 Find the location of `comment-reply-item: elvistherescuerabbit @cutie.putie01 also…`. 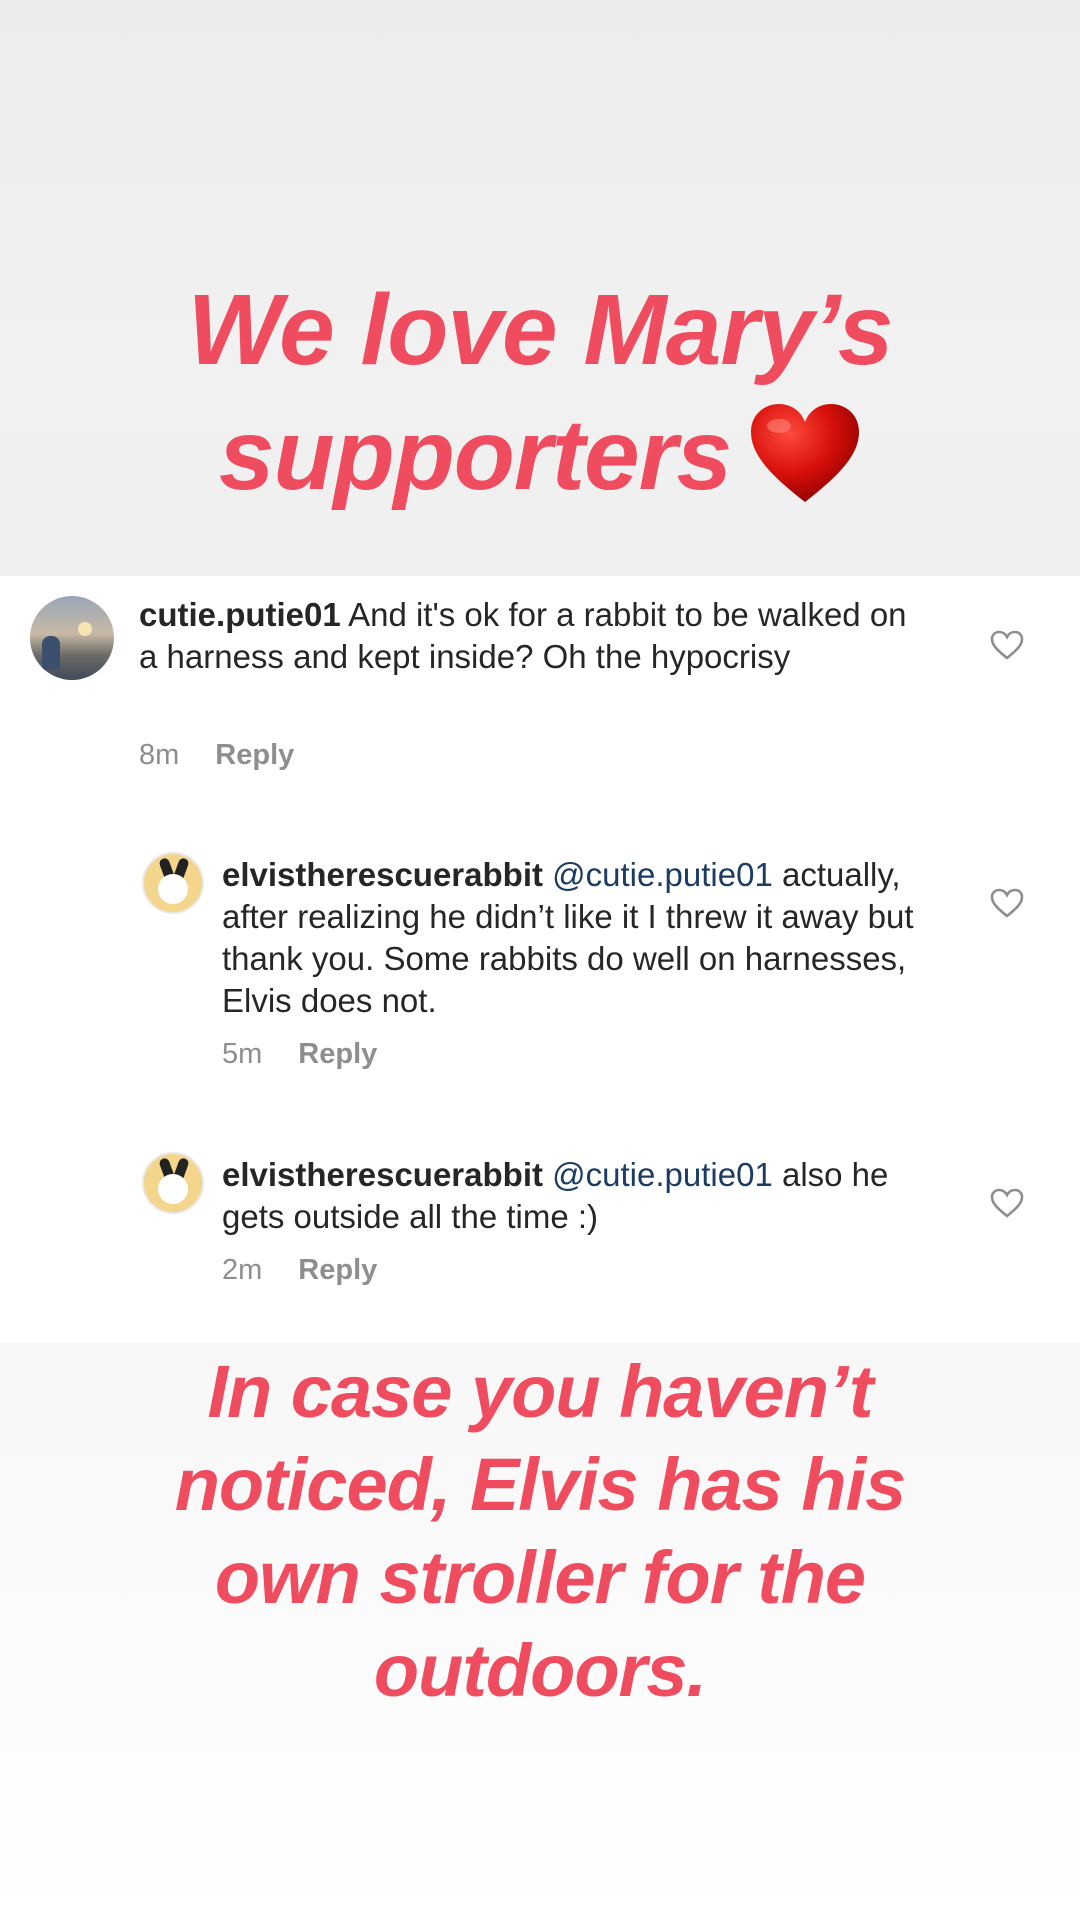

comment-reply-item: elvistherescuerabbit @cutie.putie01 also… is located at coordinates (540, 1231).